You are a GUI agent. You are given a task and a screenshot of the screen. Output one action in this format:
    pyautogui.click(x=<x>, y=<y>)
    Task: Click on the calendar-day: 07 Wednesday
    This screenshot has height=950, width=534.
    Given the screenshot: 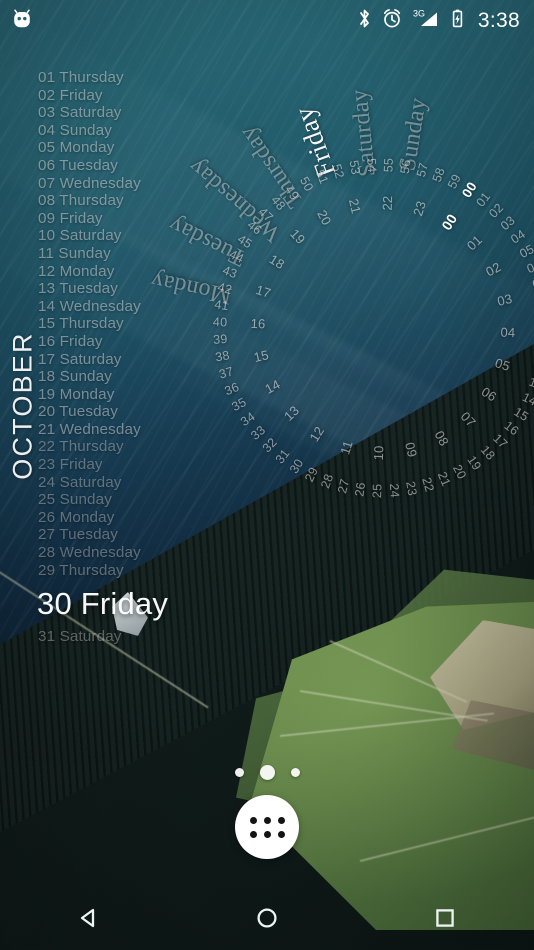 What is the action you would take?
    pyautogui.click(x=138, y=184)
    